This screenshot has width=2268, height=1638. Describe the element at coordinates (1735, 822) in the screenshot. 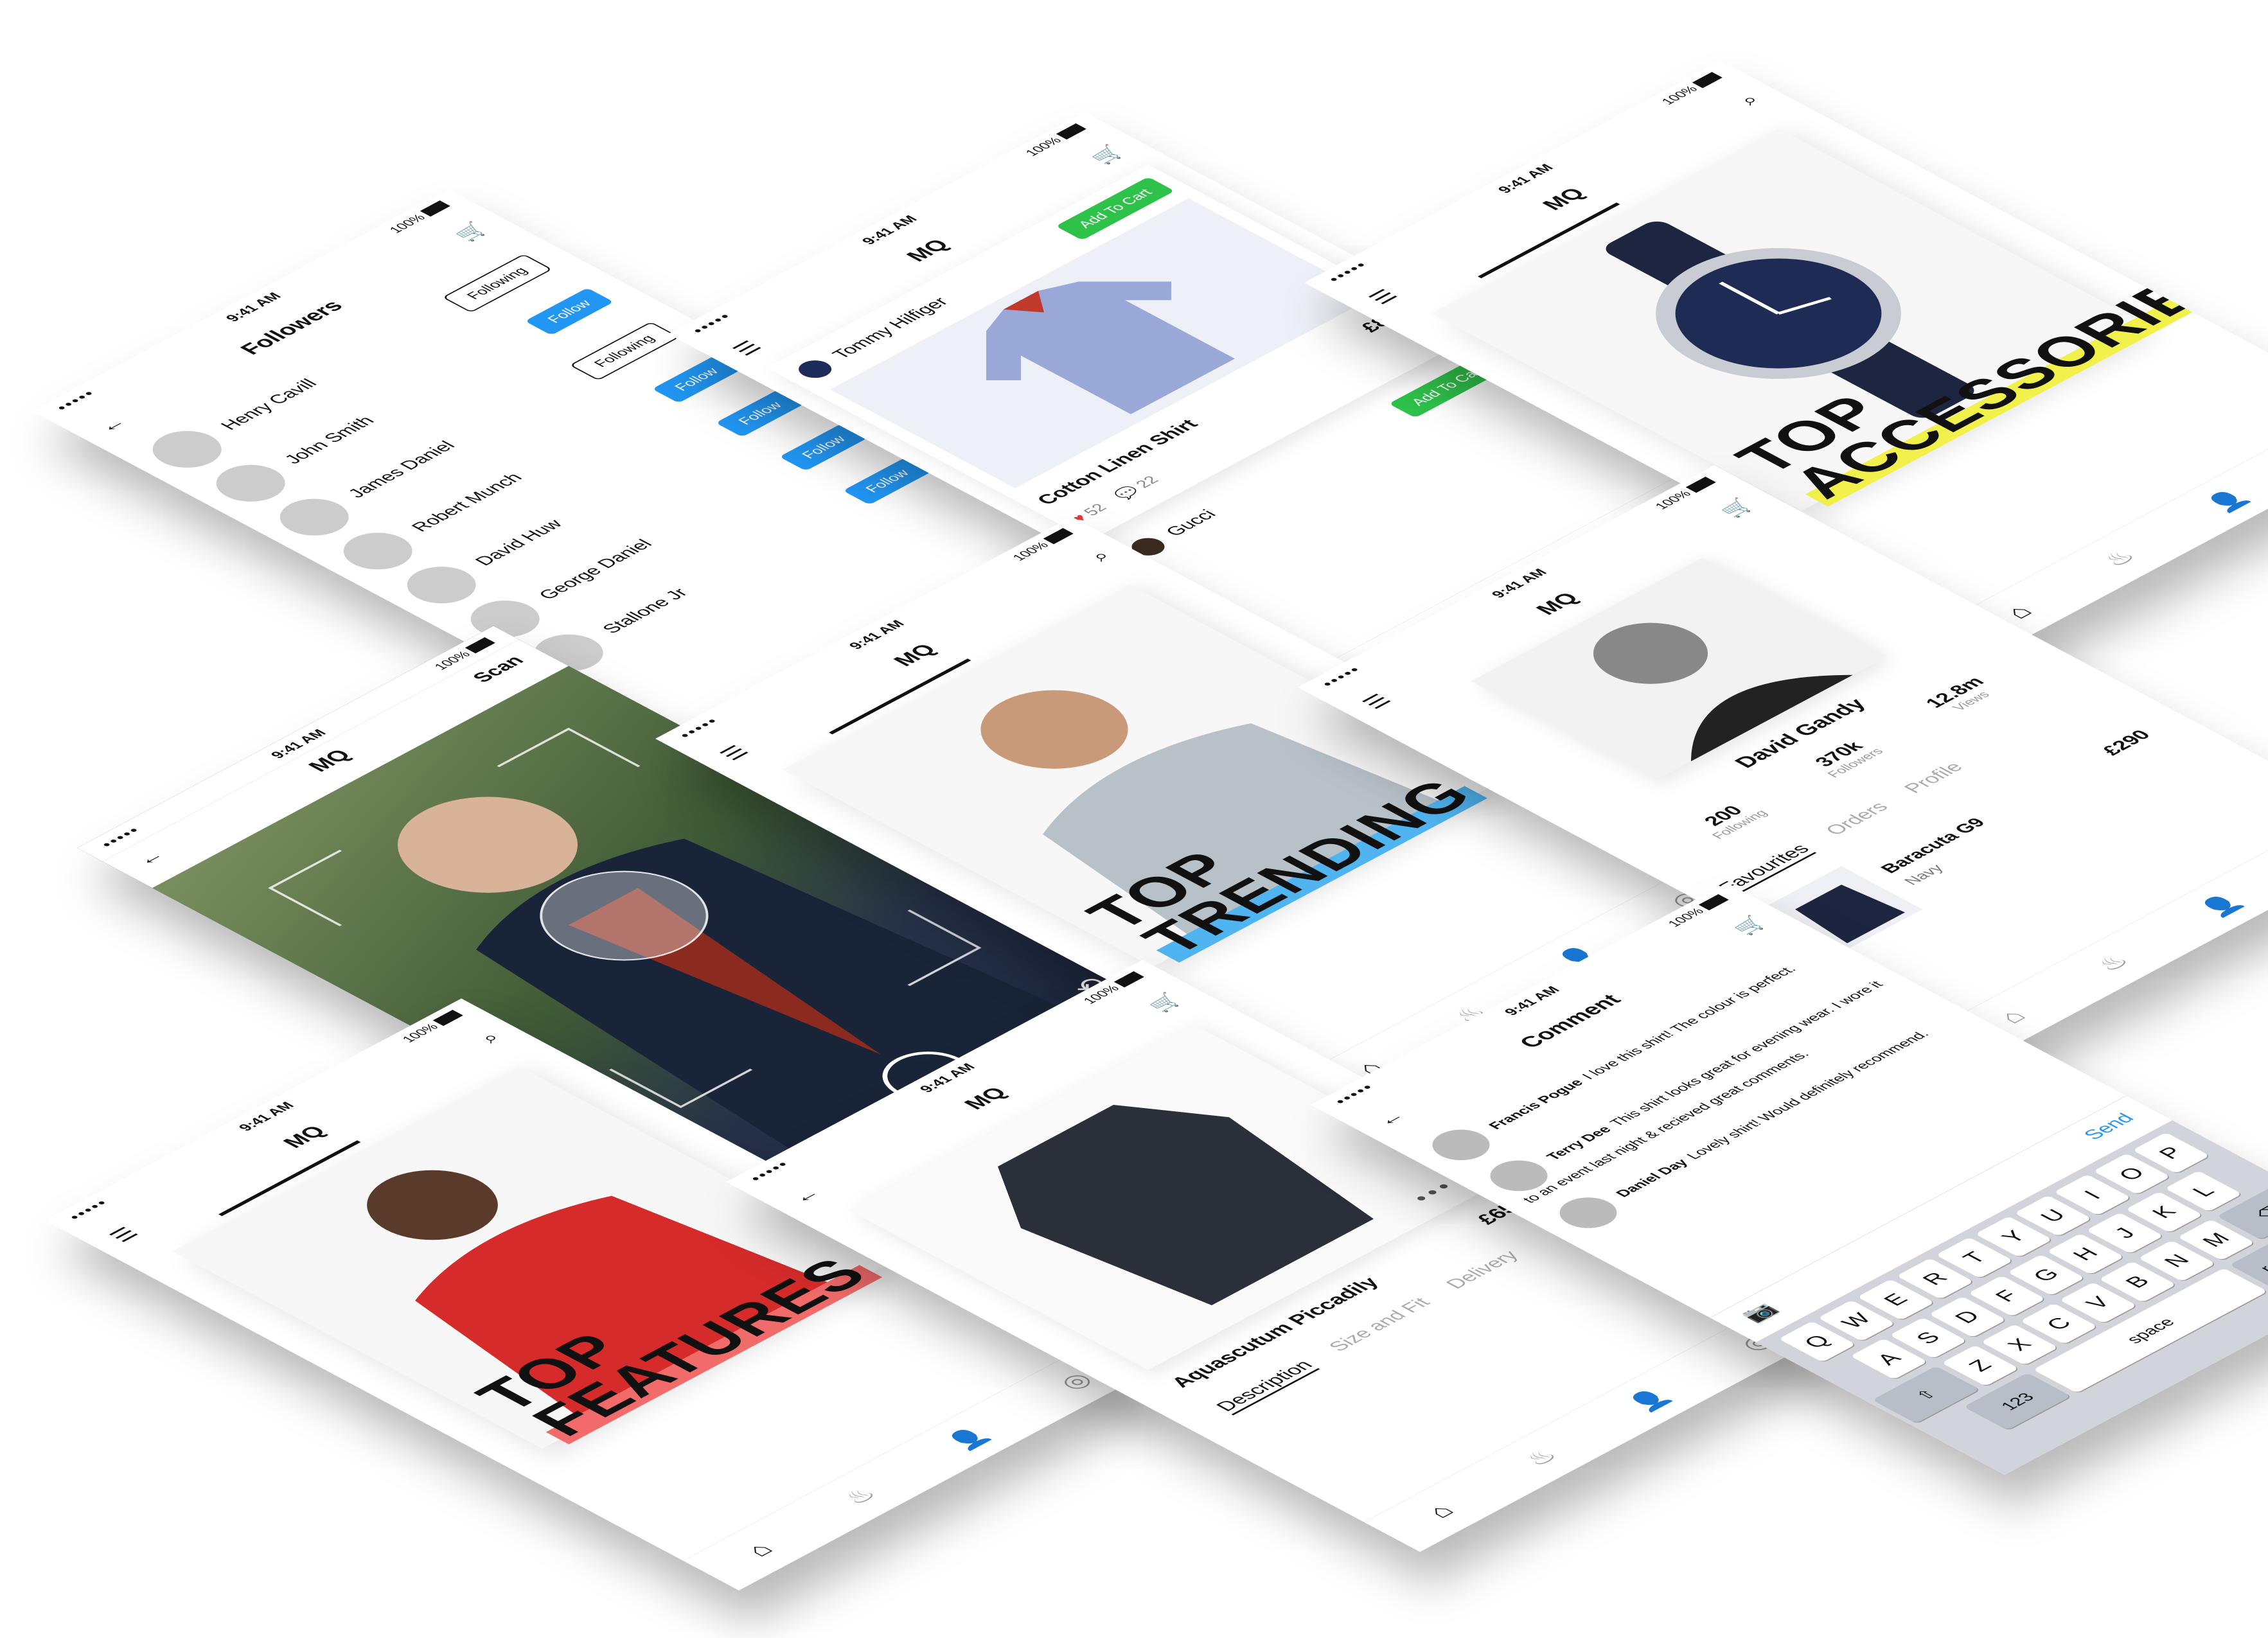

I see `stat-following: 200 Following` at that location.